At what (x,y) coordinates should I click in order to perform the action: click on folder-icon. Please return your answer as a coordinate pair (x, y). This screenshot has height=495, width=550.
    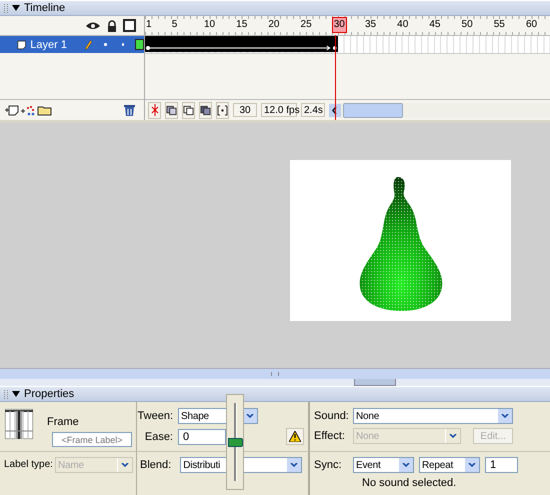
    Looking at the image, I should click on (44, 110).